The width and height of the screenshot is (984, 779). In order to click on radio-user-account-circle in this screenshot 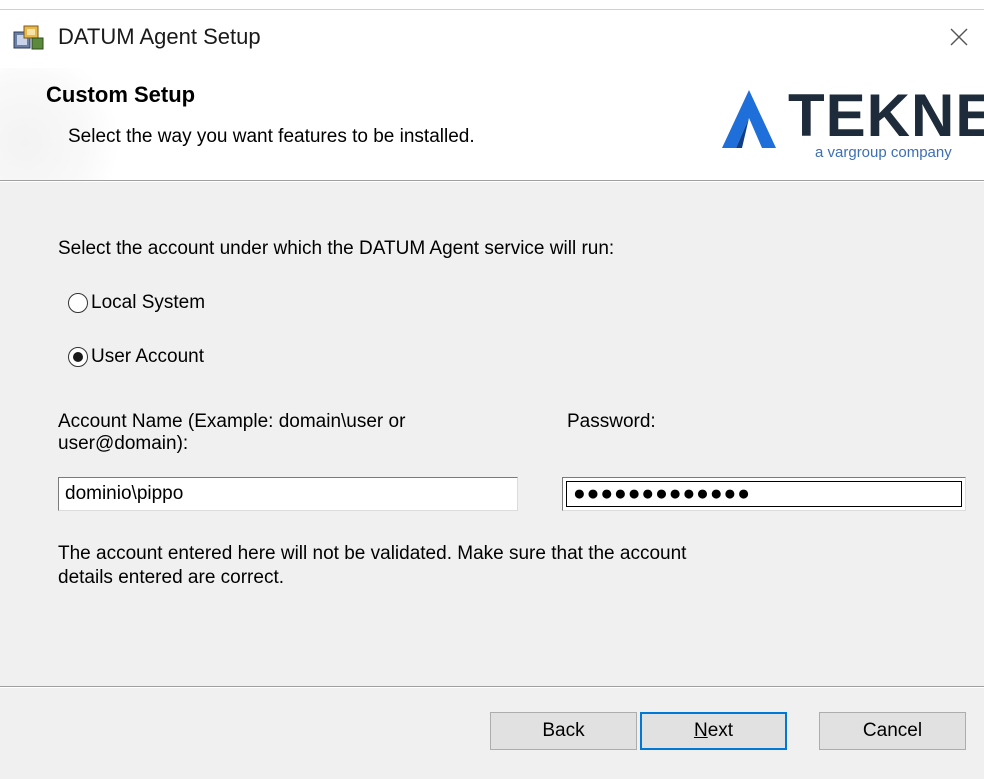, I will do `click(78, 357)`.